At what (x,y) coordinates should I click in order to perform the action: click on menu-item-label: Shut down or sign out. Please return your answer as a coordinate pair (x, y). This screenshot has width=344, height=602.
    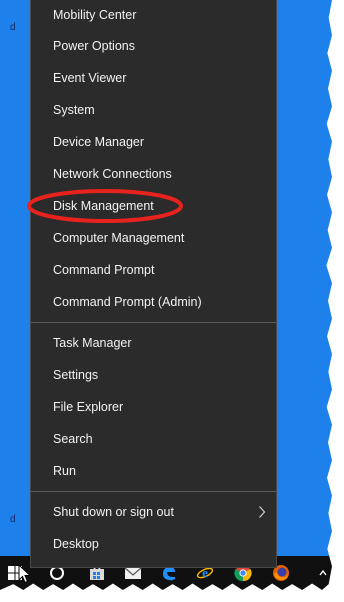
    Looking at the image, I should click on (113, 512).